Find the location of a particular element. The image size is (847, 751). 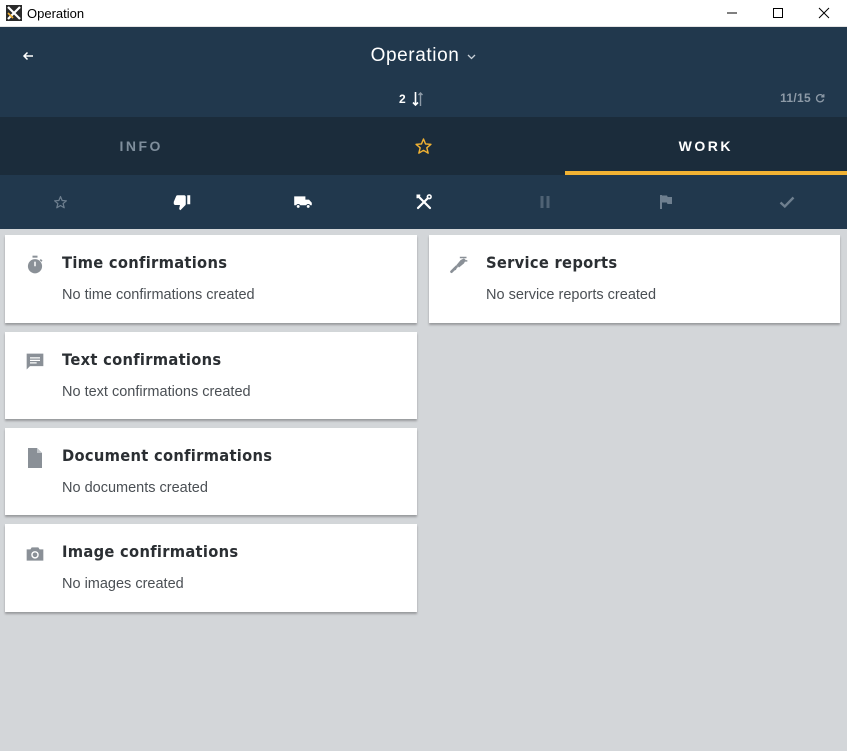

pause-icon is located at coordinates (544, 202).